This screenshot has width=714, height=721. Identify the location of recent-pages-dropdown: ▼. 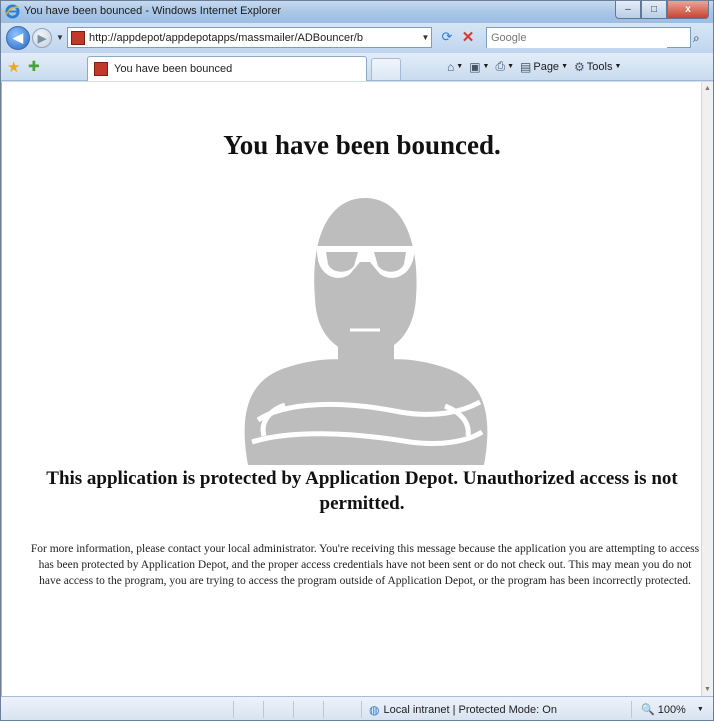
(60, 37).